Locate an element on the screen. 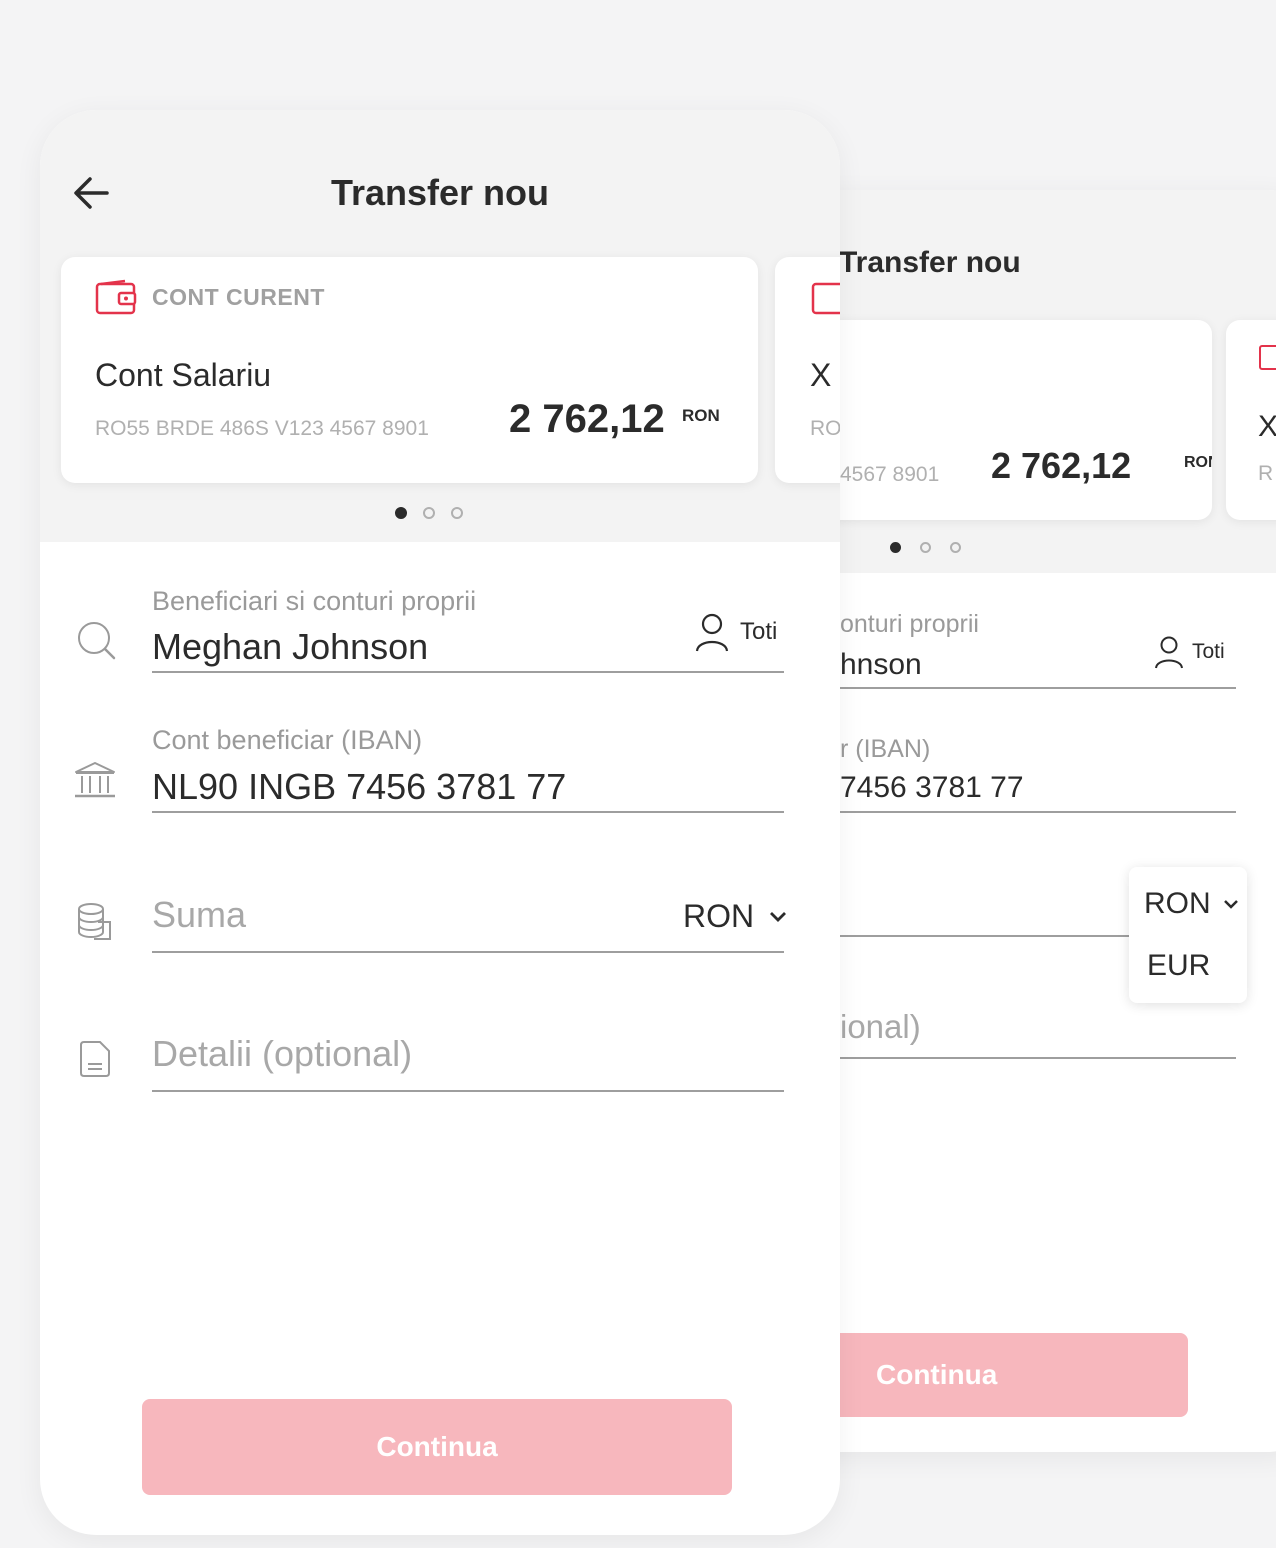 This screenshot has height=1548, width=1276. details-input: ional) is located at coordinates (880, 1027).